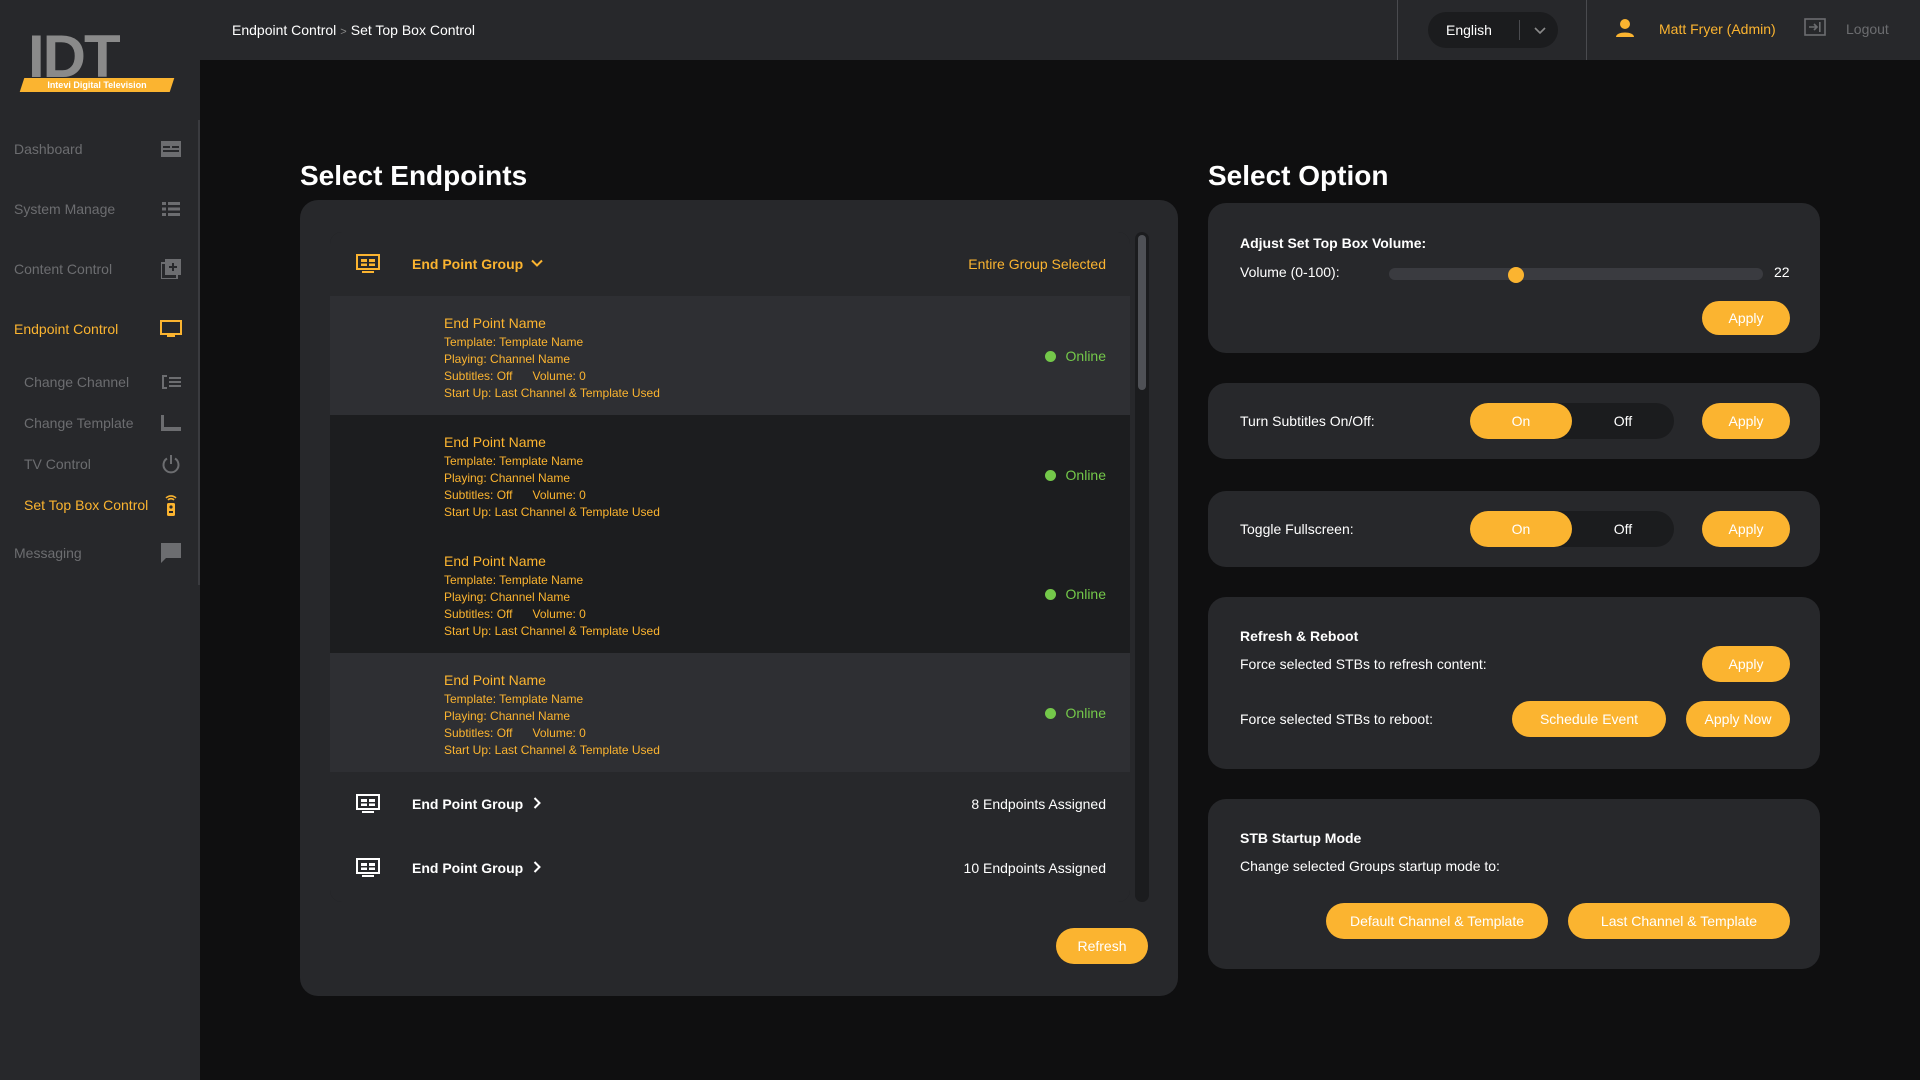  I want to click on sidebar-item-label: Endpoint Control, so click(66, 329).